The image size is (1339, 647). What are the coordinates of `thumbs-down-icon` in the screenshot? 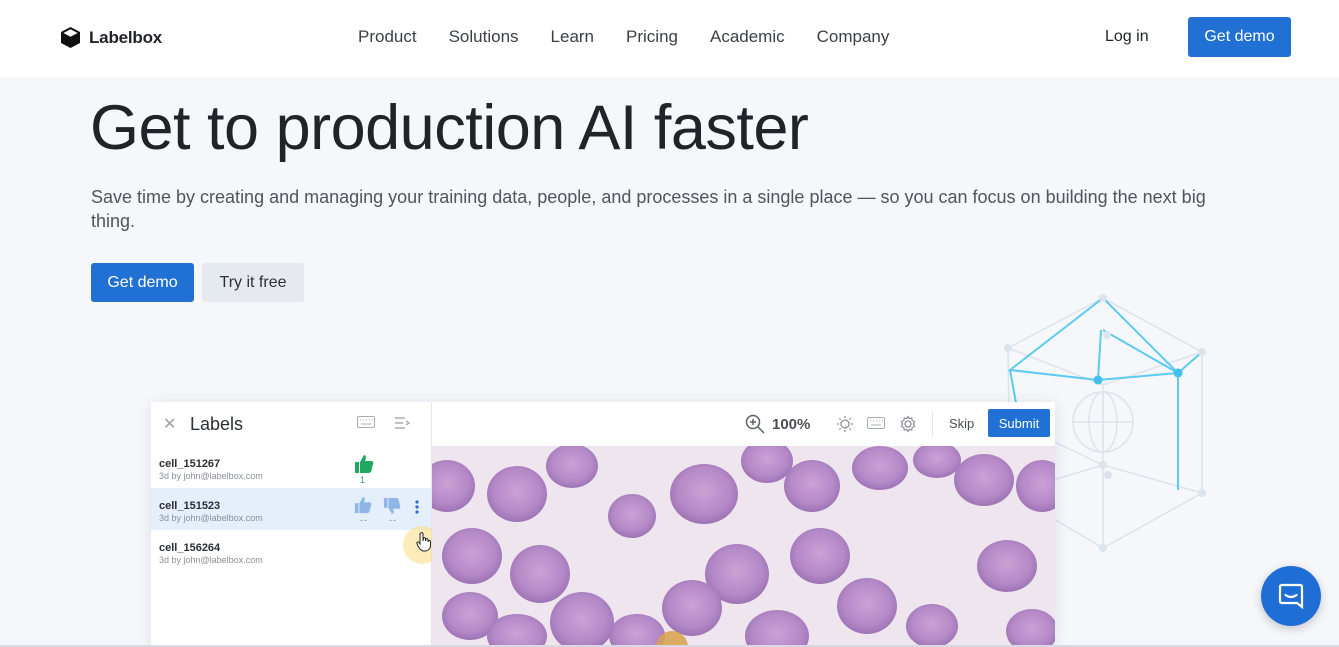 It's located at (392, 506).